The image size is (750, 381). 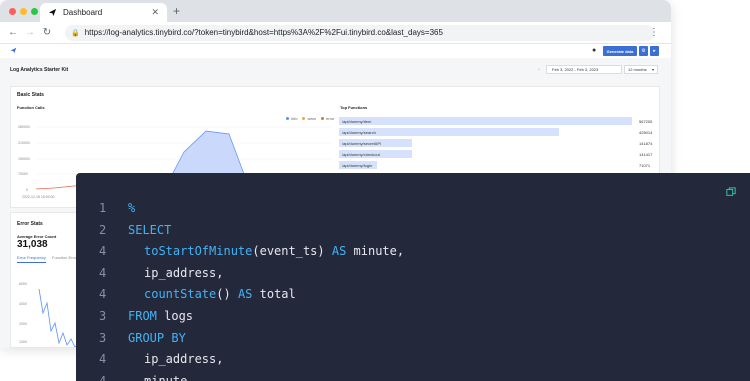 What do you see at coordinates (30, 32) in the screenshot?
I see `forward-icon: →` at bounding box center [30, 32].